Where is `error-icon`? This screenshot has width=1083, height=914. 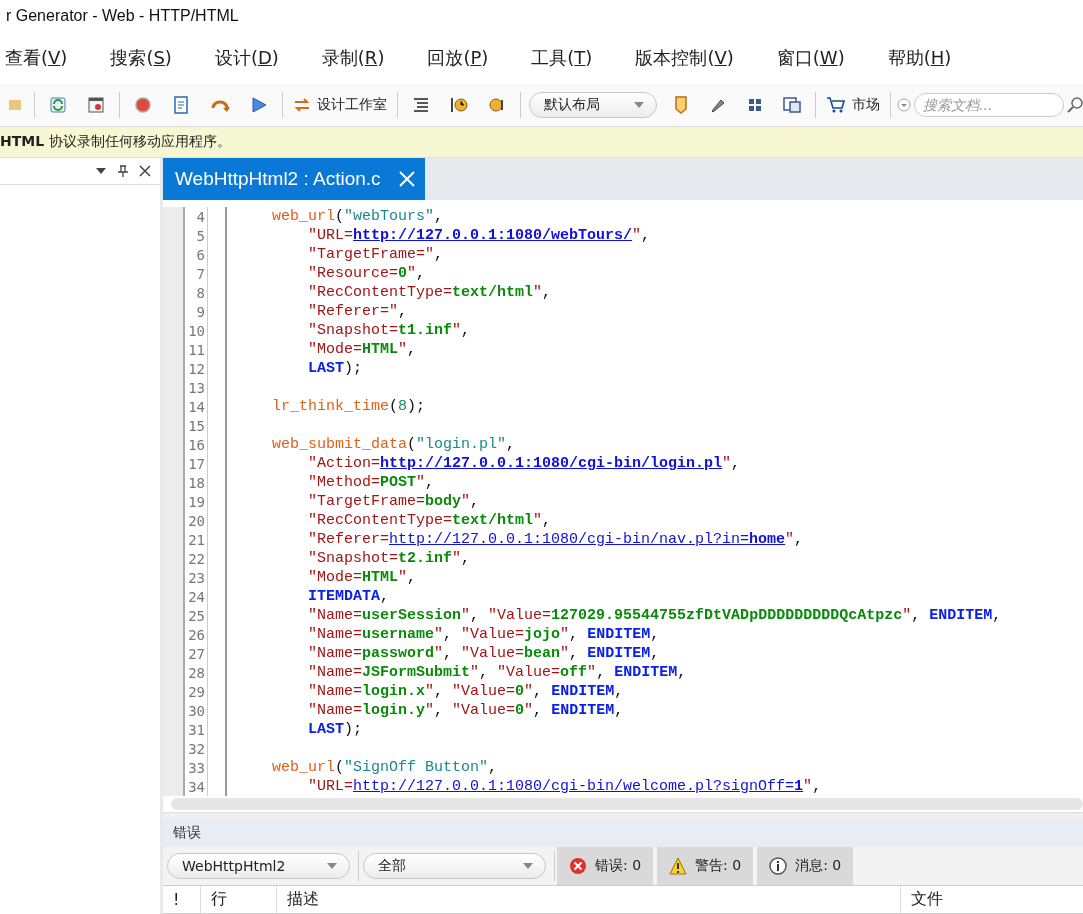 error-icon is located at coordinates (578, 866).